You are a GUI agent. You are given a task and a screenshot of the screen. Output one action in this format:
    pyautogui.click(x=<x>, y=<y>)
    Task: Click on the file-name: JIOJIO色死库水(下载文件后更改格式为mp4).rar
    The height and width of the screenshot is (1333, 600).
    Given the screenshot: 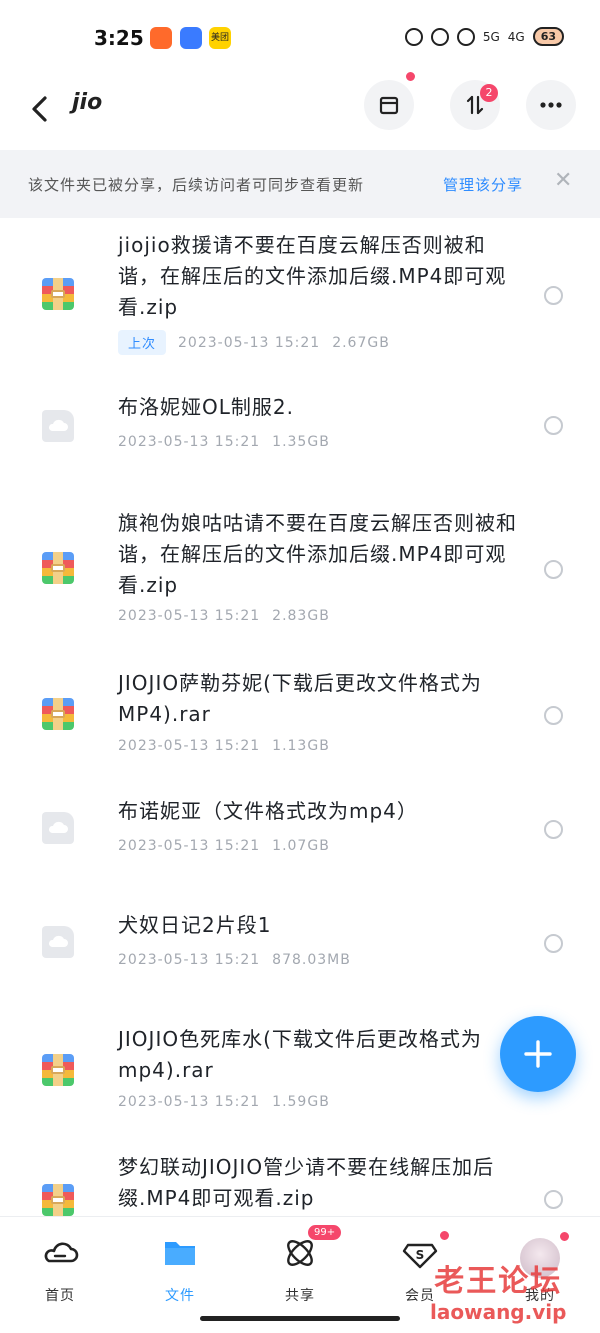 What is the action you would take?
    pyautogui.click(x=300, y=1054)
    